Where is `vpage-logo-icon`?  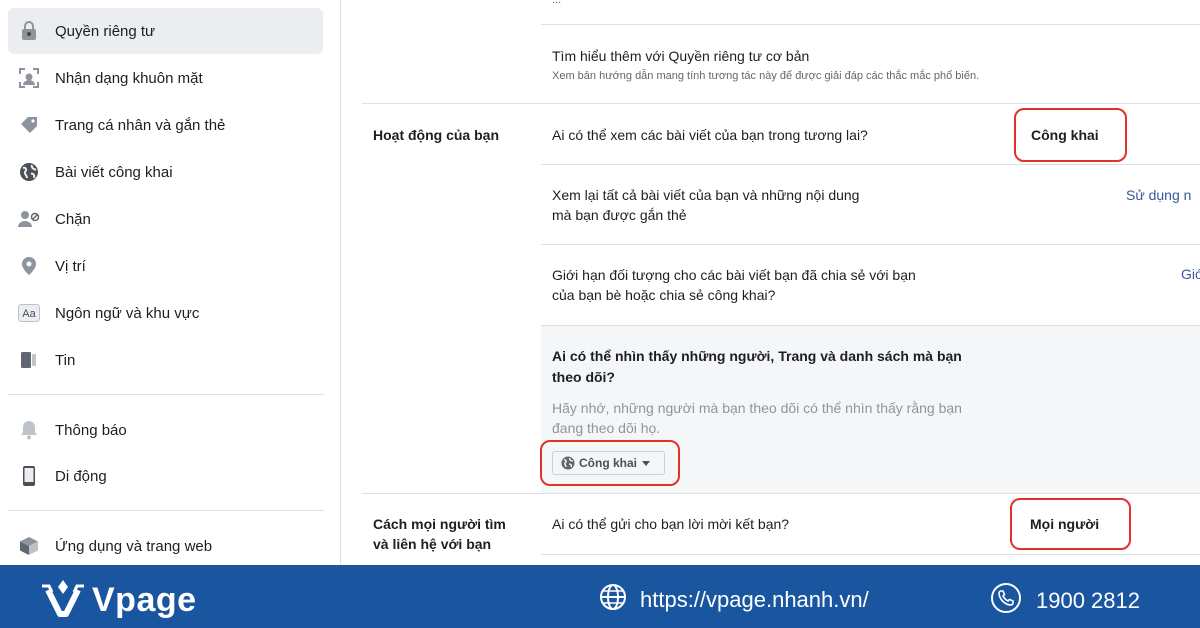
vpage-logo-icon is located at coordinates (64, 600).